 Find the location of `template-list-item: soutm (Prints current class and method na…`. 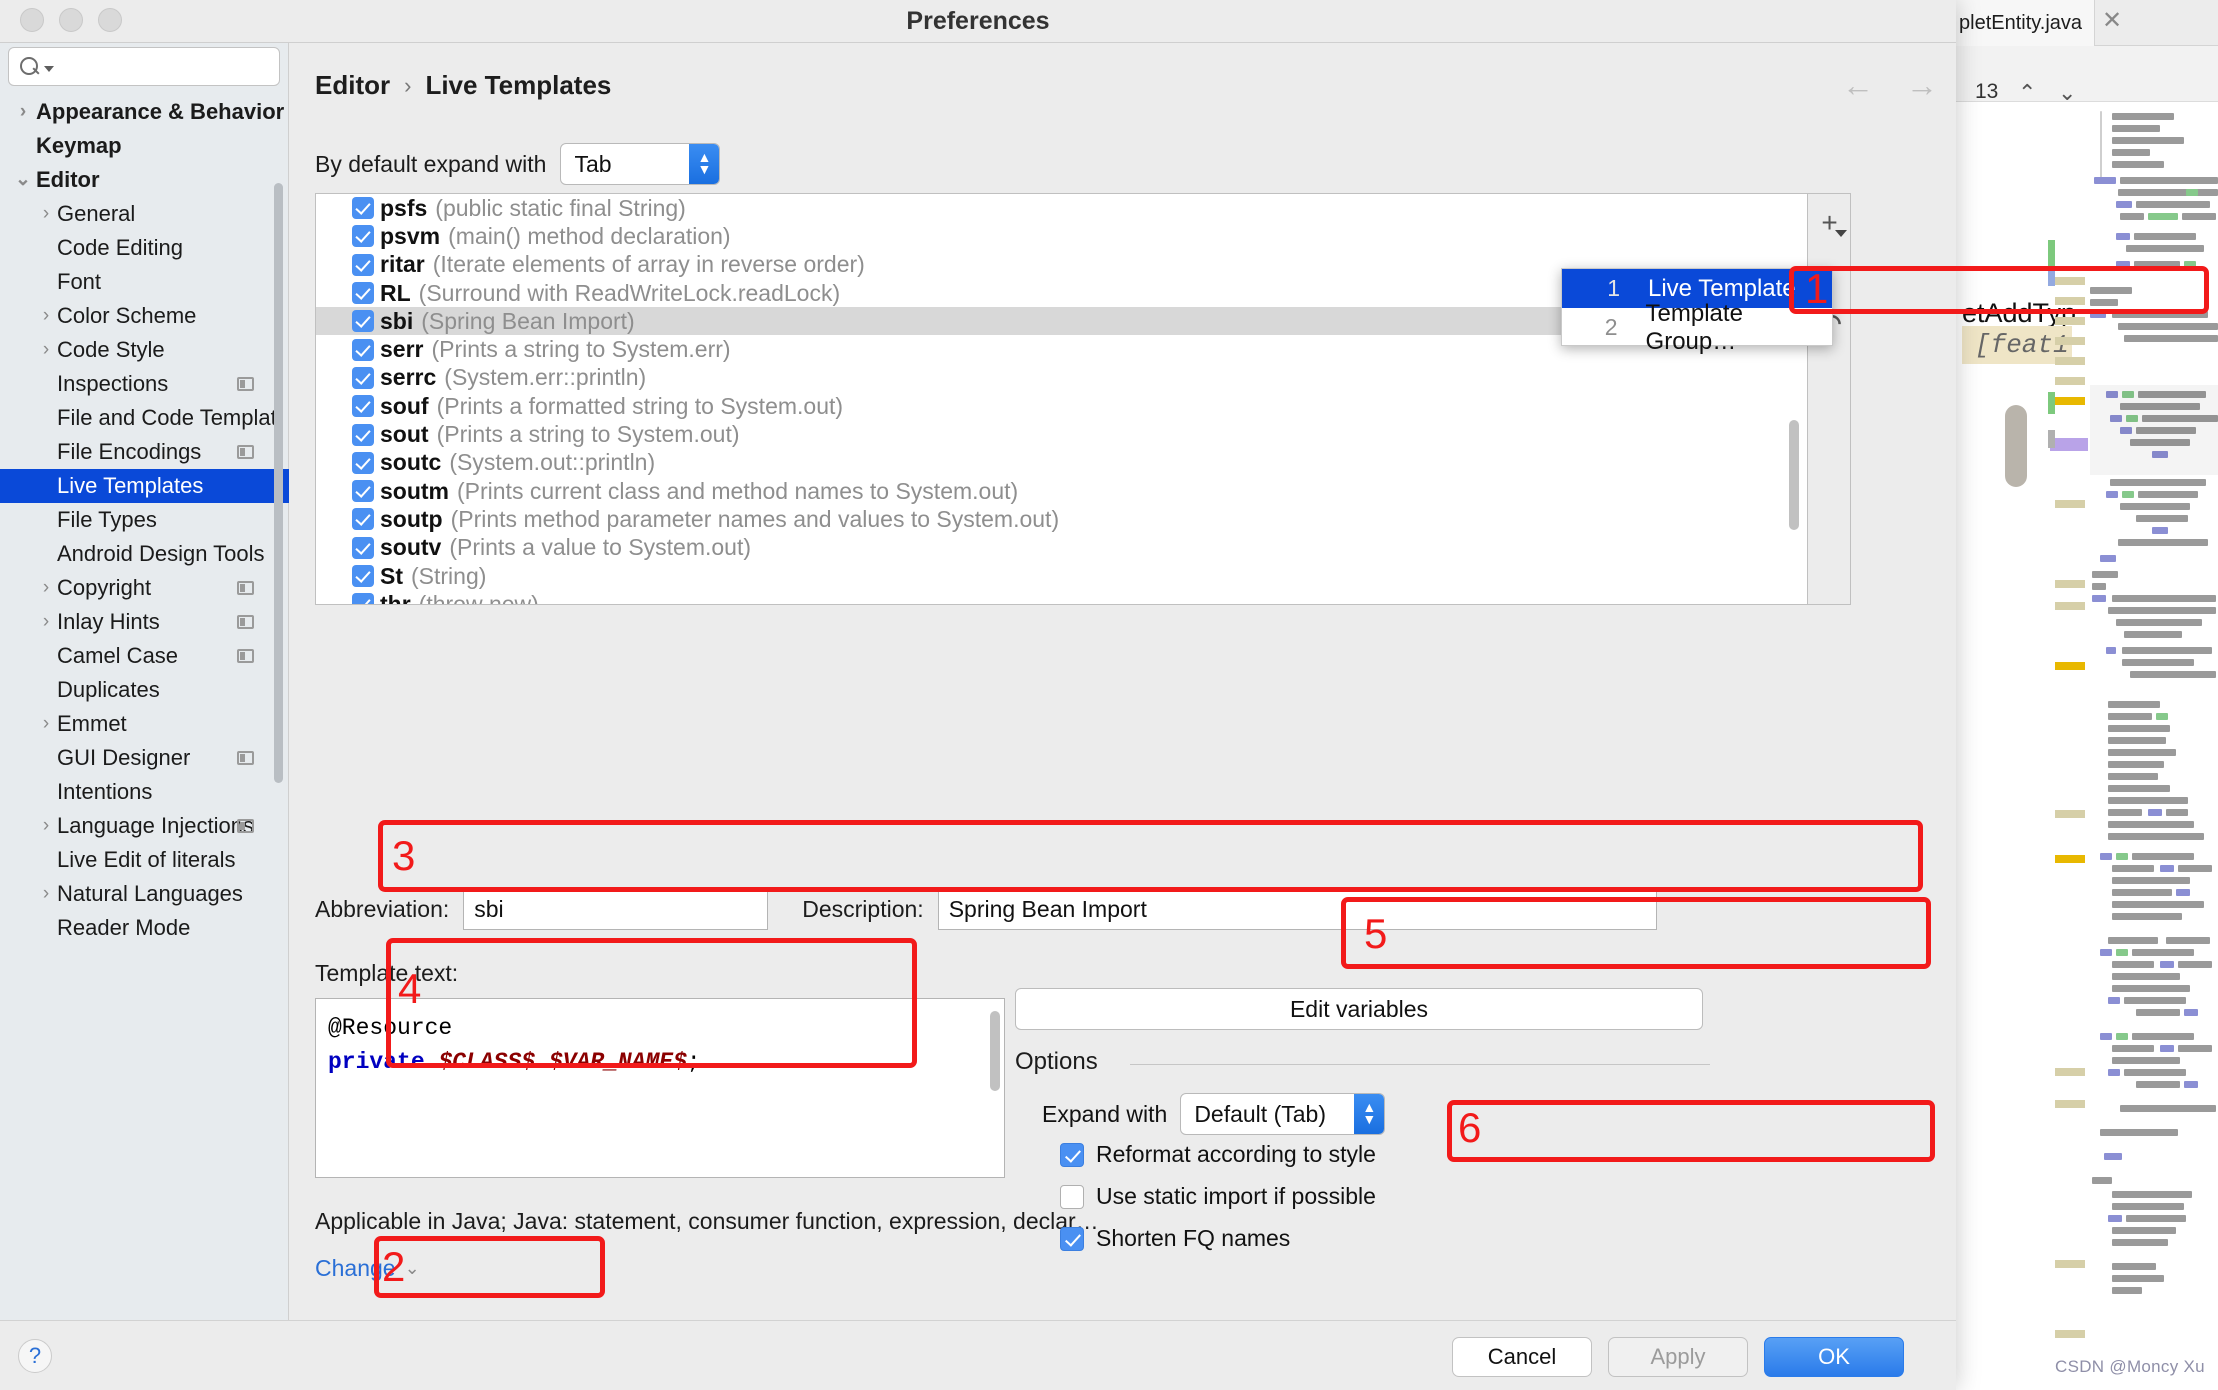

template-list-item: soutm (Prints current class and method na… is located at coordinates (1061, 491).